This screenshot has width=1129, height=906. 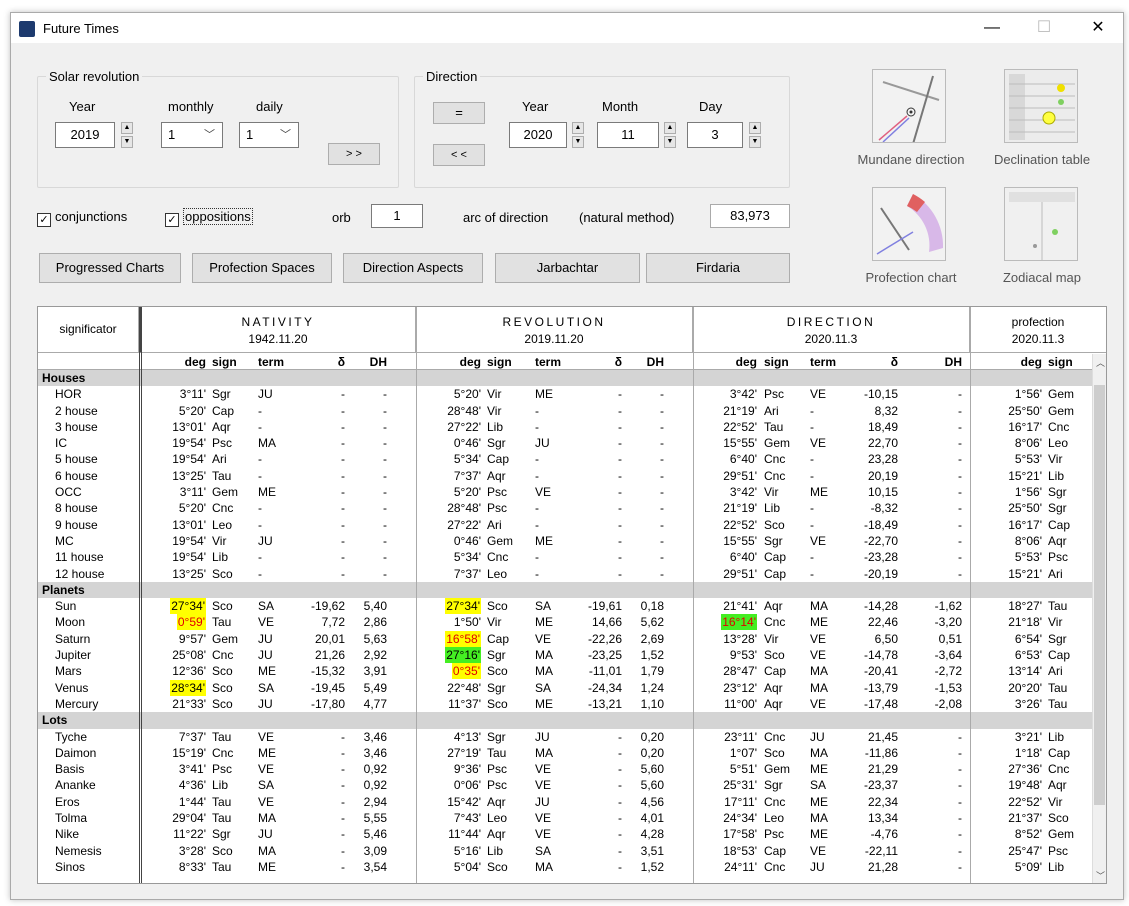 I want to click on table-cell: 8°52', so click(x=1028, y=834).